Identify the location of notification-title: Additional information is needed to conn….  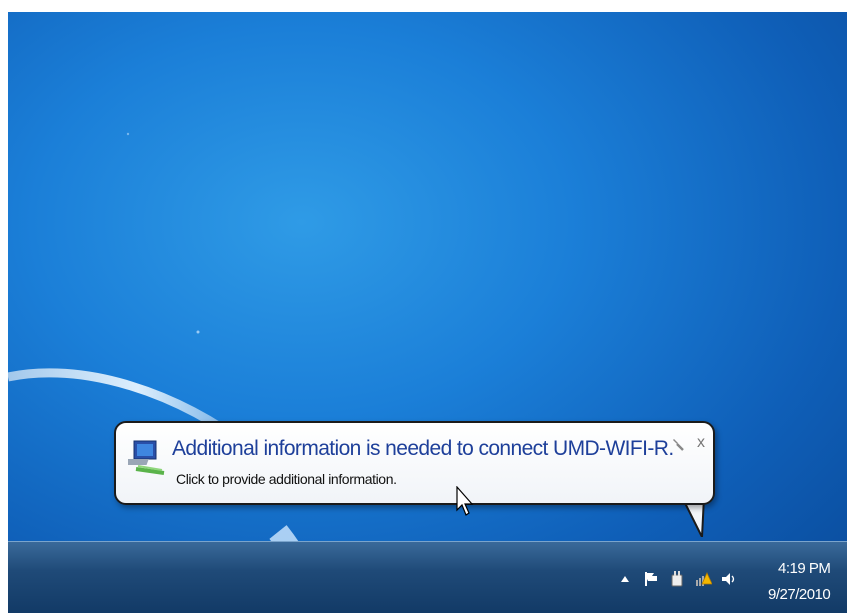
(423, 449).